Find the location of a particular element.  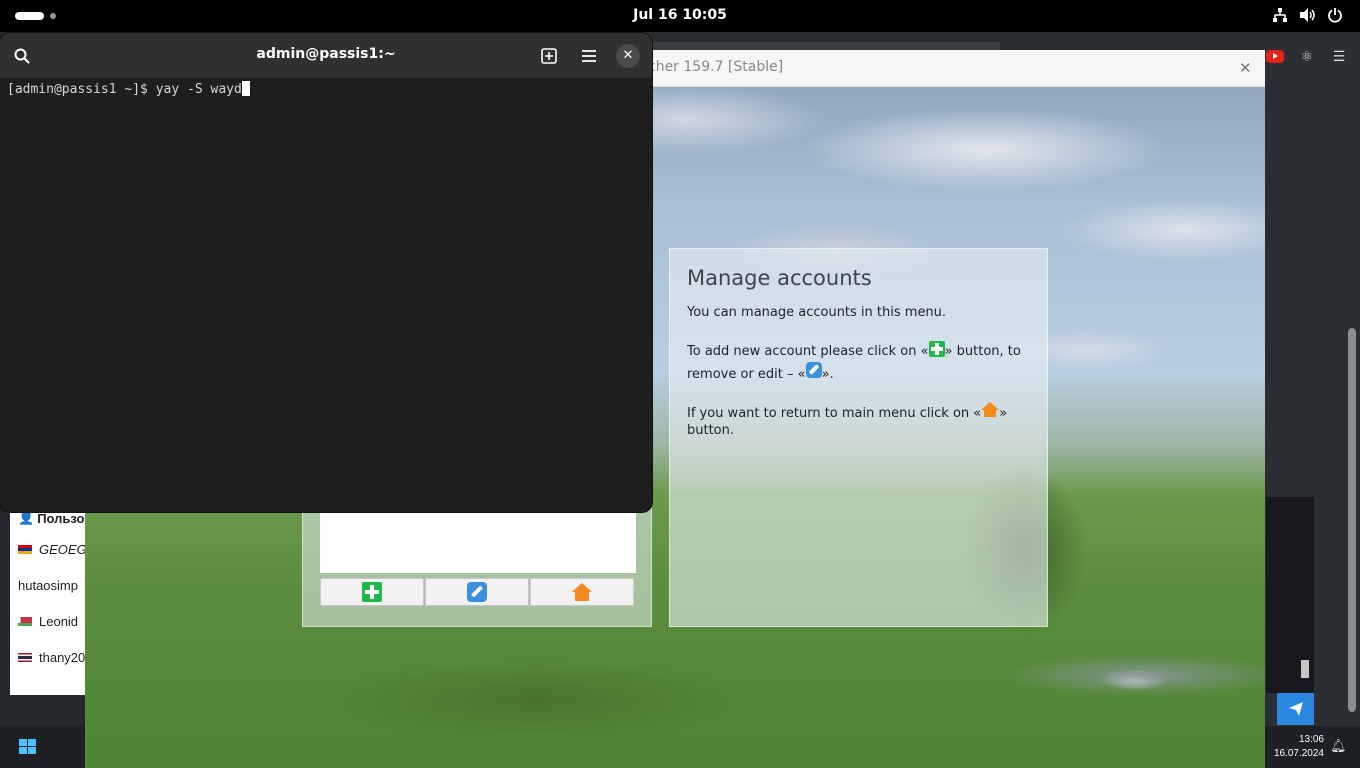

launcher-close-icon: ✕ is located at coordinates (1245, 68).